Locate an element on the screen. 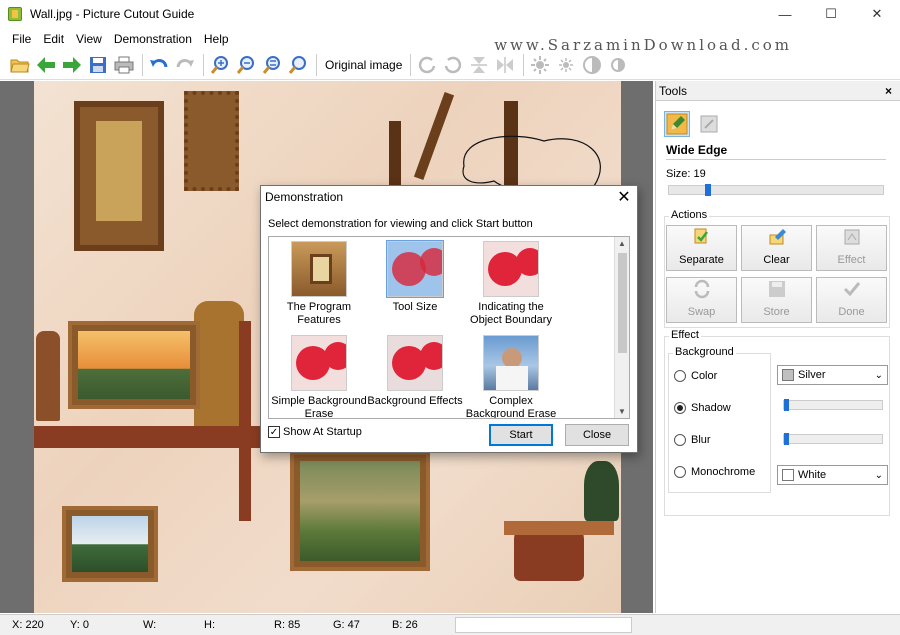 The image size is (900, 635). color-radio: Color is located at coordinates (695, 376).